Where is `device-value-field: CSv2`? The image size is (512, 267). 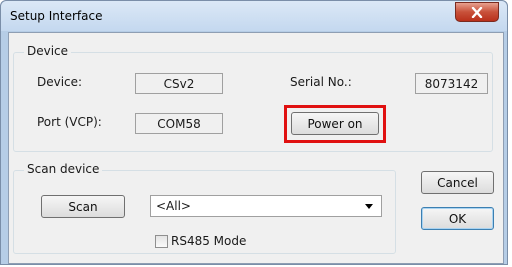 device-value-field: CSv2 is located at coordinates (179, 83).